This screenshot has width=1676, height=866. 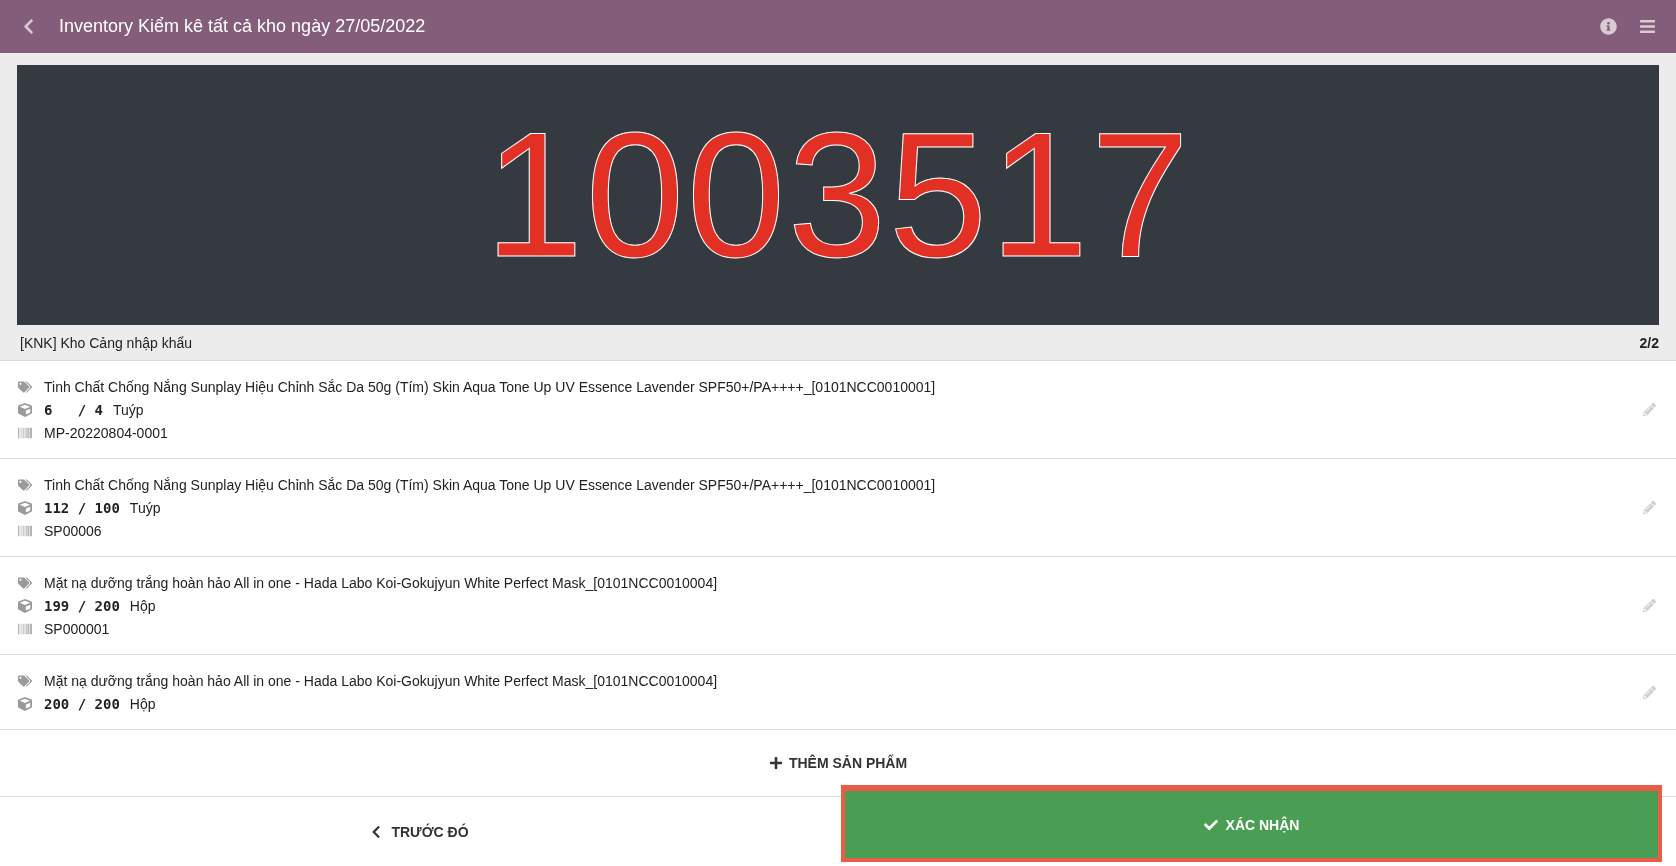 What do you see at coordinates (243, 26) in the screenshot?
I see `page-title: Inventory Kiểm kê tất cả kho ngày 27/05/2022` at bounding box center [243, 26].